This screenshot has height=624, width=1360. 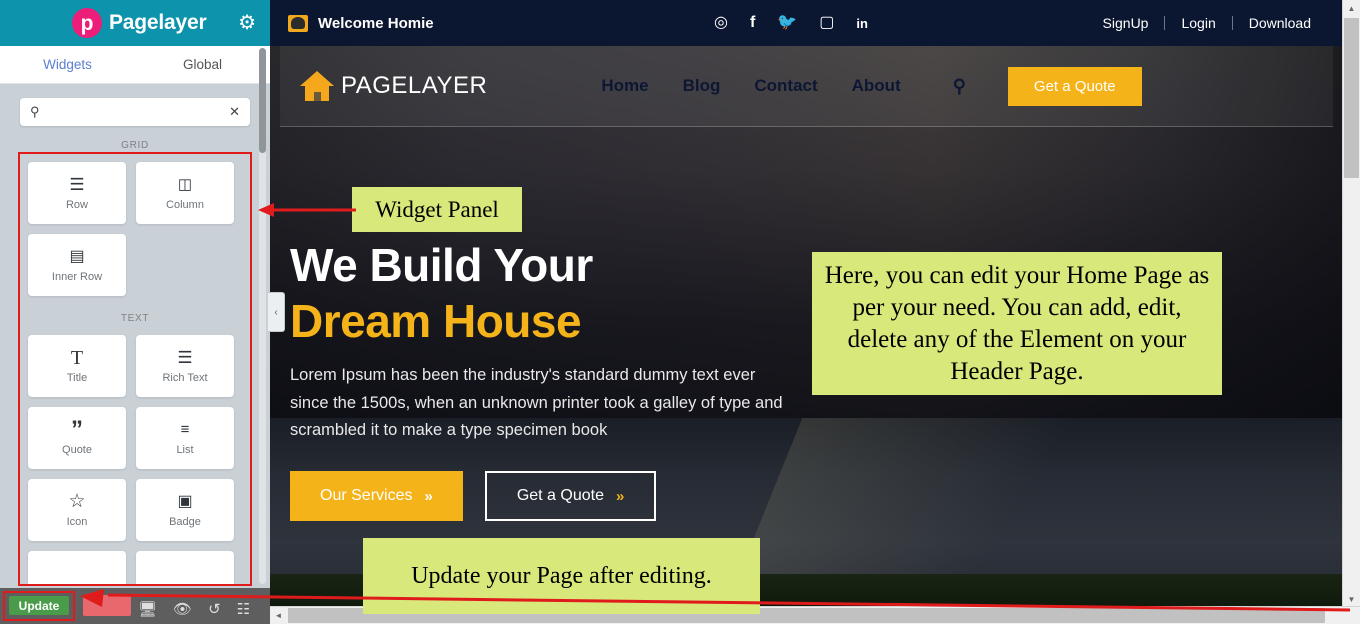 I want to click on topbar-account-links: SignUp Login Download, so click(x=1207, y=23).